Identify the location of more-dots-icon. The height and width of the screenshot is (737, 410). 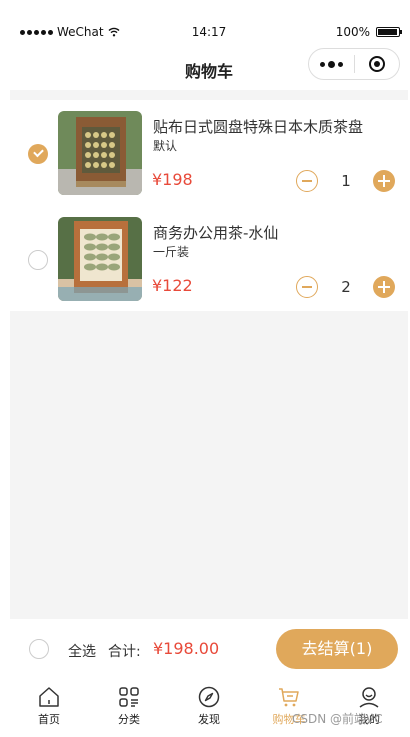
(331, 64).